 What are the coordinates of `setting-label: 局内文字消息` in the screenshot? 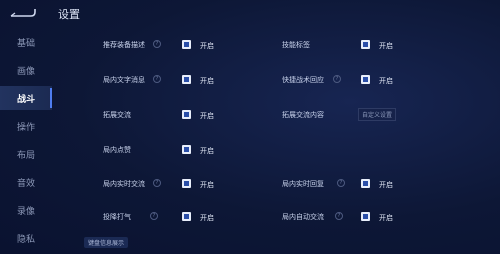 It's located at (124, 80).